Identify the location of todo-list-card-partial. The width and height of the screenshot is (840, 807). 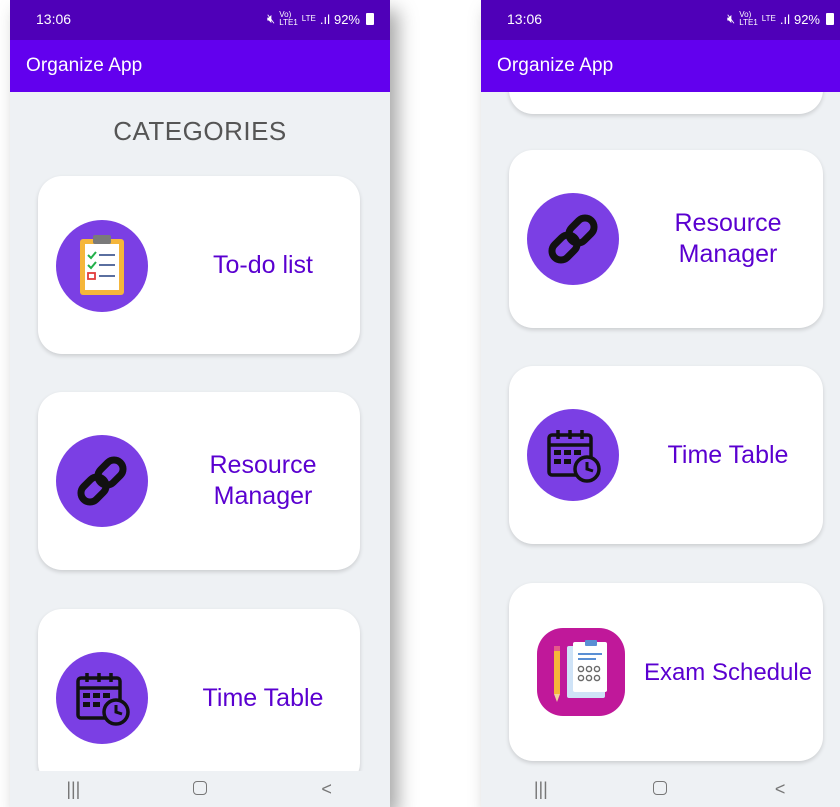
(666, 103).